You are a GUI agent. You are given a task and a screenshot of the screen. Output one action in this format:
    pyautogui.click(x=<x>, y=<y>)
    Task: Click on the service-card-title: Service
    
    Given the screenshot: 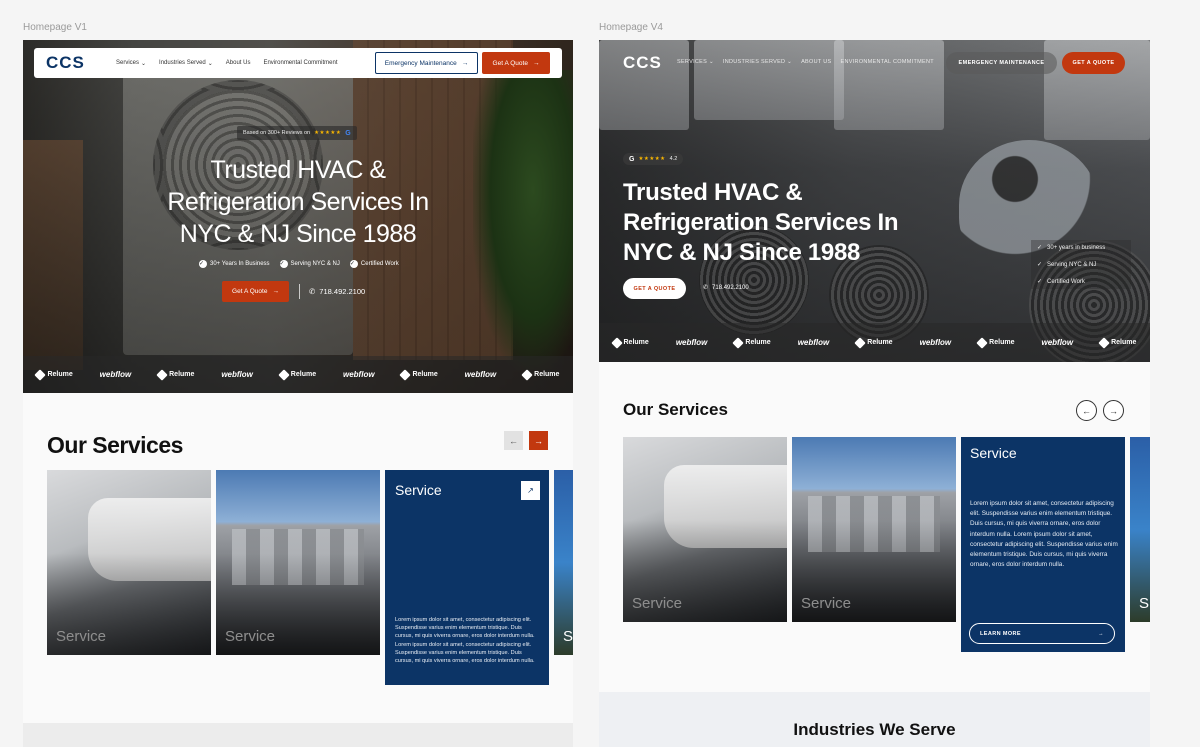 What is the action you would take?
    pyautogui.click(x=418, y=490)
    